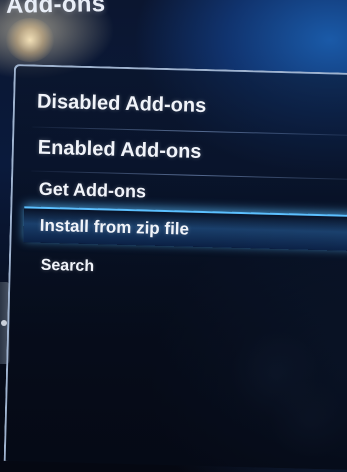  What do you see at coordinates (120, 150) in the screenshot?
I see `menu-item-enabled-addons: Enabled Add-ons` at bounding box center [120, 150].